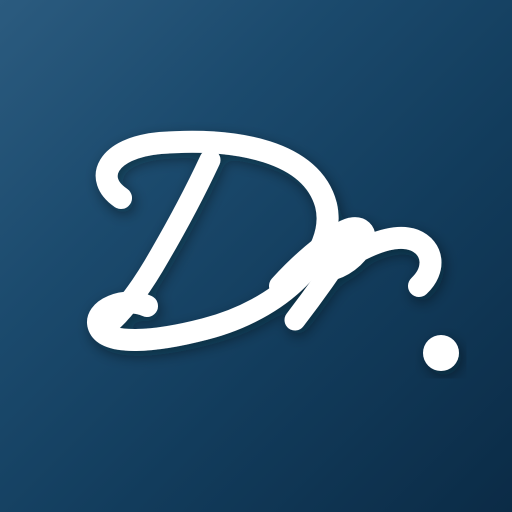 Image resolution: width=512 pixels, height=512 pixels. Describe the element at coordinates (441, 353) in the screenshot. I see `logo-period-dot` at that location.